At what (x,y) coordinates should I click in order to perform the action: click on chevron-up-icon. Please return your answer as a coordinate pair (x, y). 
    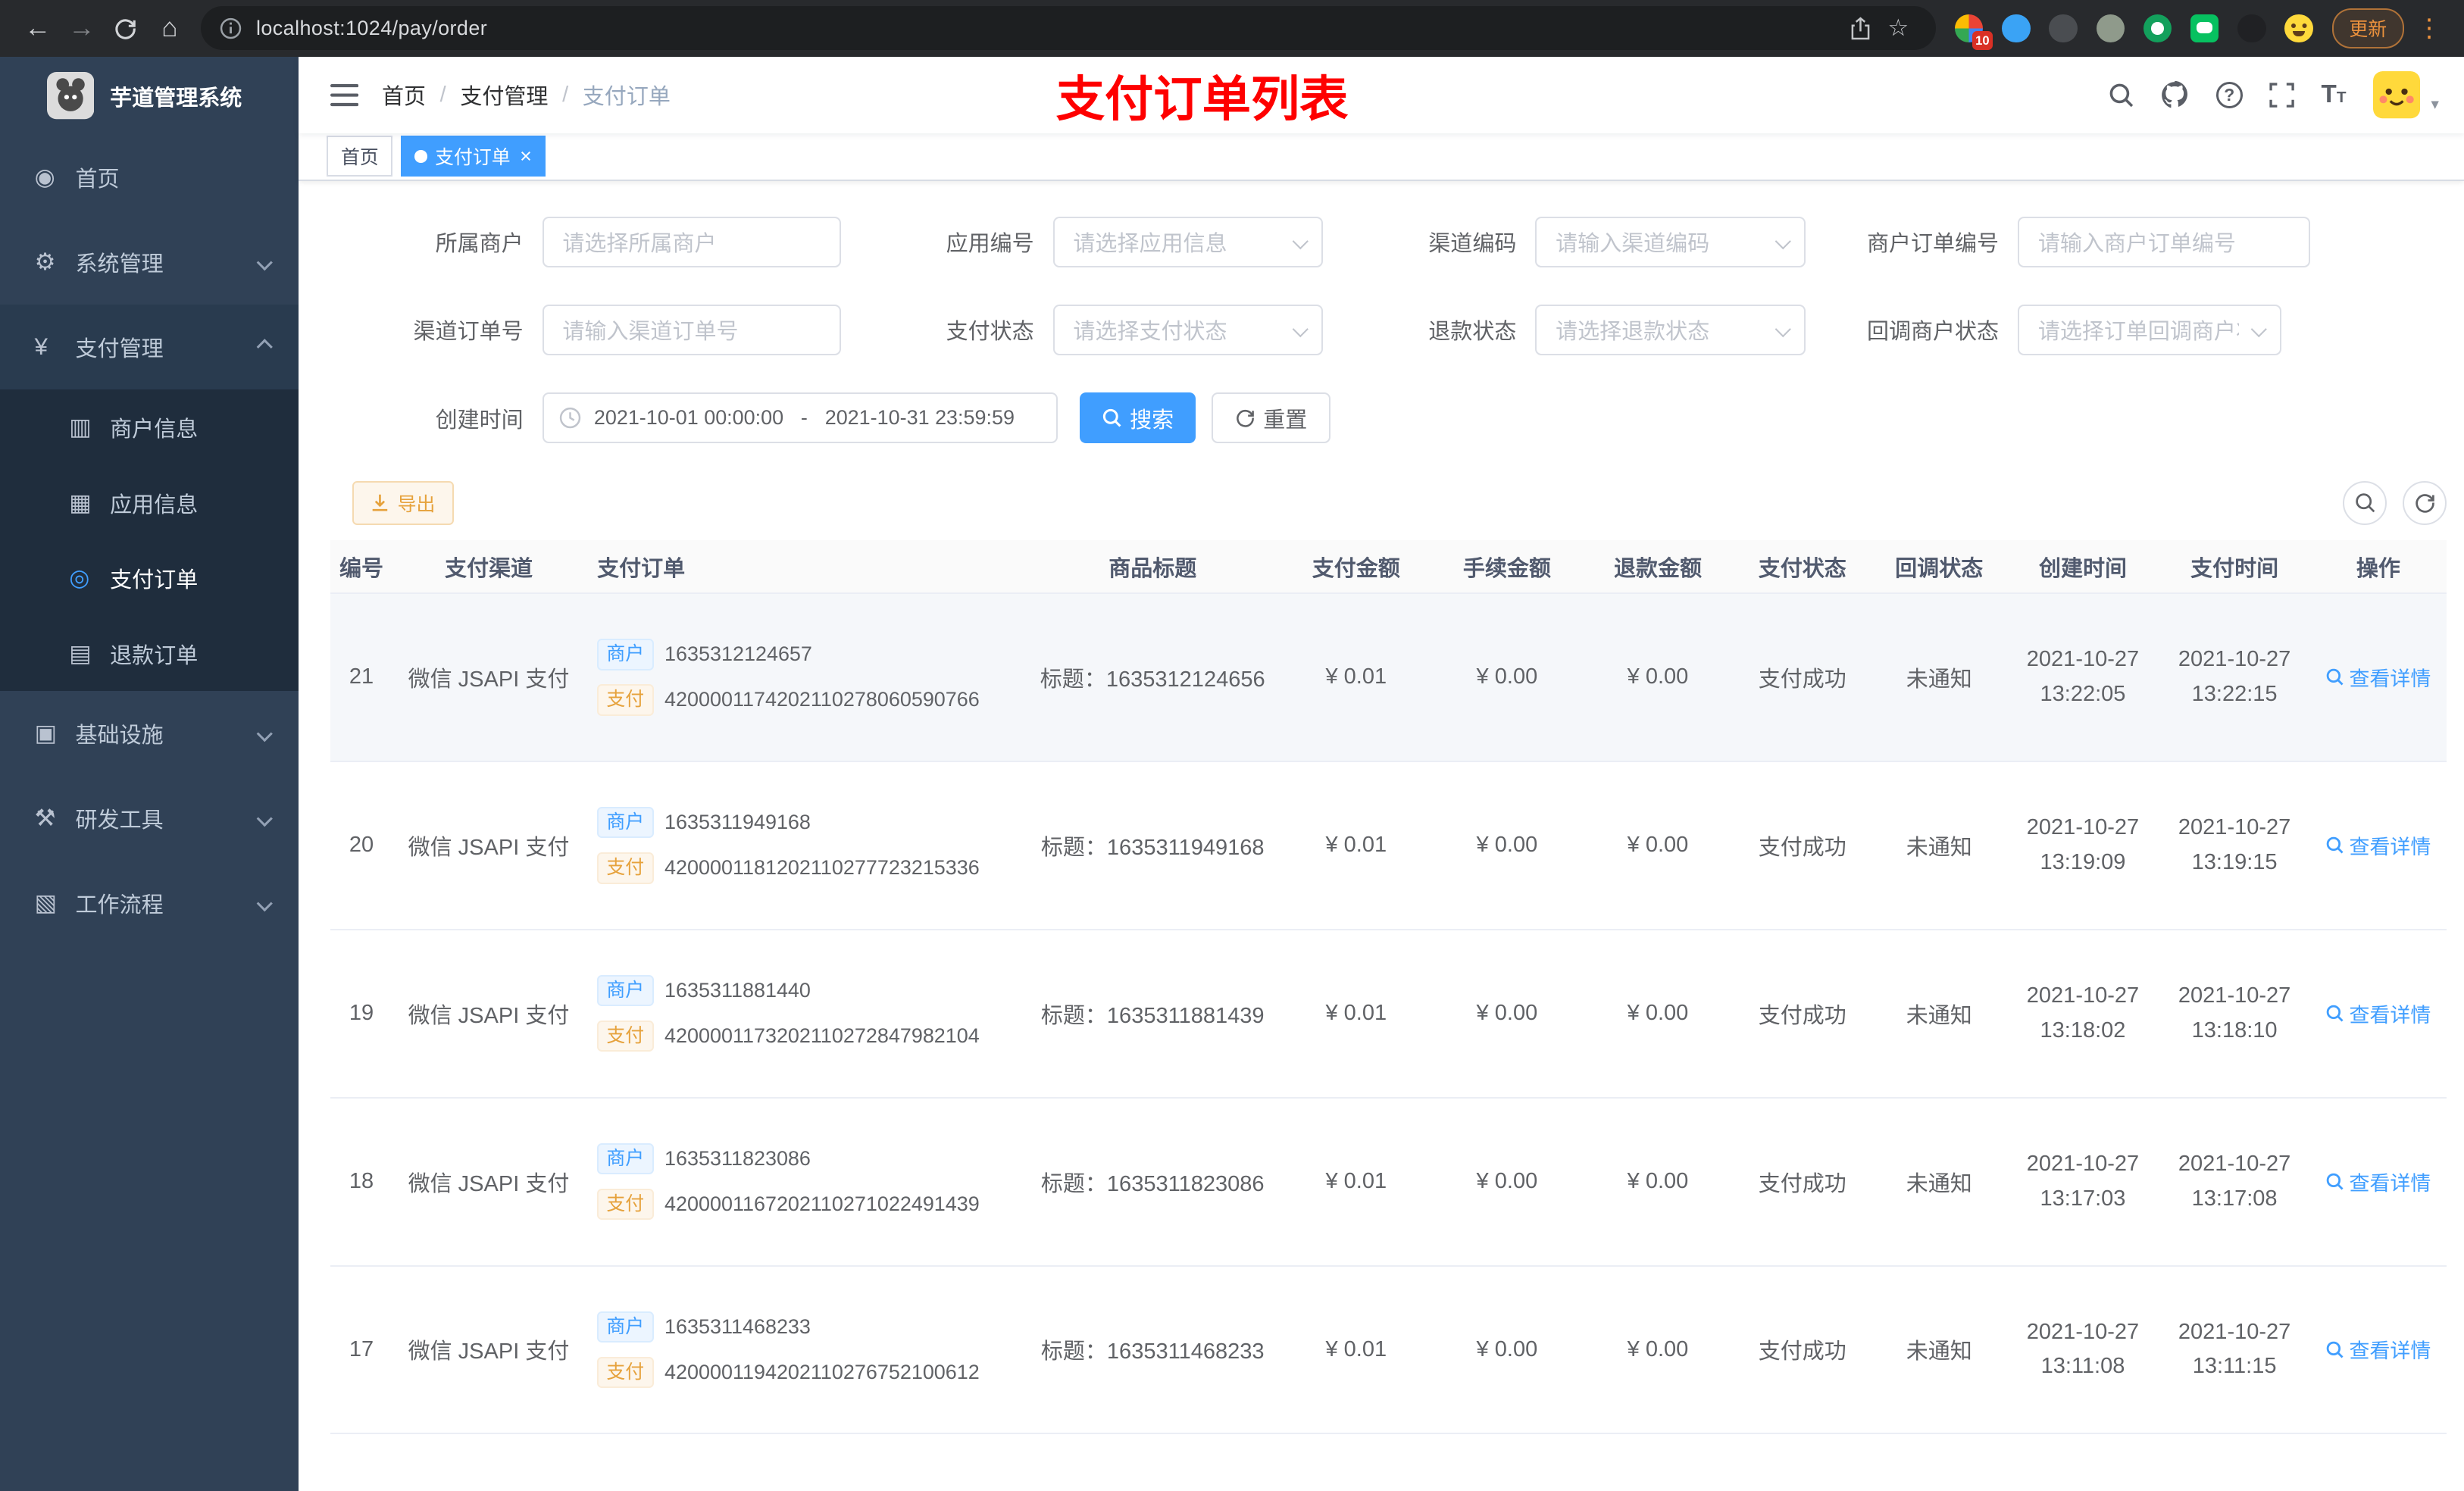
    Looking at the image, I should click on (265, 347).